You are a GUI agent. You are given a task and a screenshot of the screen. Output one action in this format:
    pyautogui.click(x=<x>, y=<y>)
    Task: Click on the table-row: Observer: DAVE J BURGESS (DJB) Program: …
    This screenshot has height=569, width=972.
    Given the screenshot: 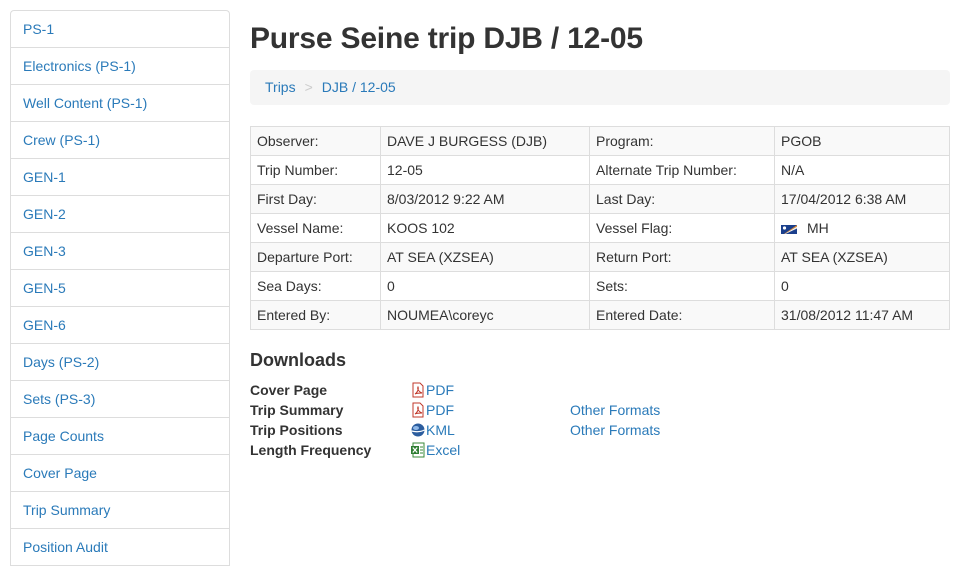 What is the action you would take?
    pyautogui.click(x=600, y=141)
    